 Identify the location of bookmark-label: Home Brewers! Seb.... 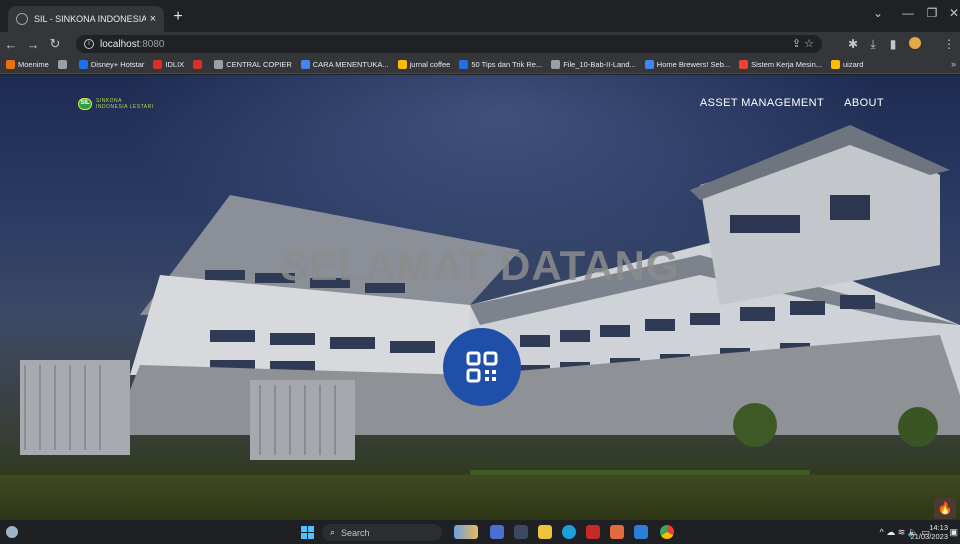
(693, 64).